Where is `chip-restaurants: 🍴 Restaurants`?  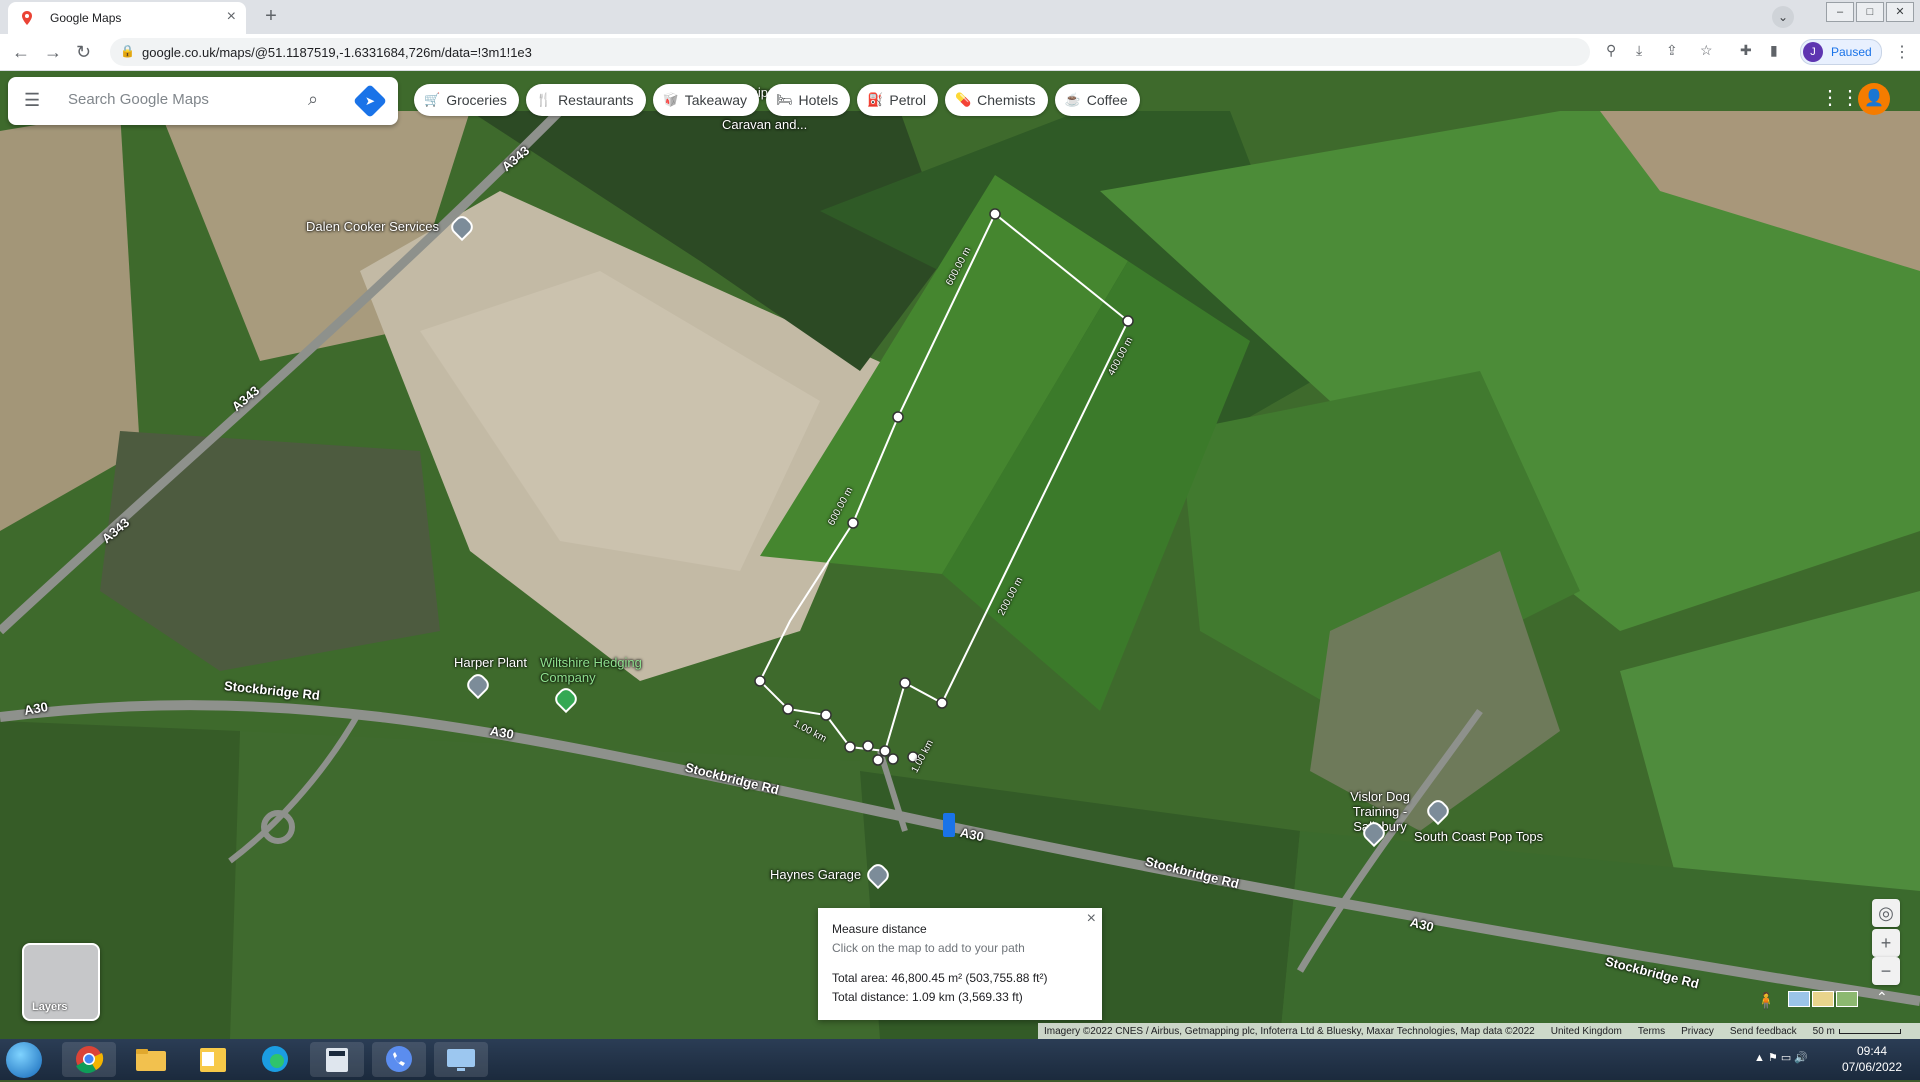
chip-restaurants: 🍴 Restaurants is located at coordinates (585, 100).